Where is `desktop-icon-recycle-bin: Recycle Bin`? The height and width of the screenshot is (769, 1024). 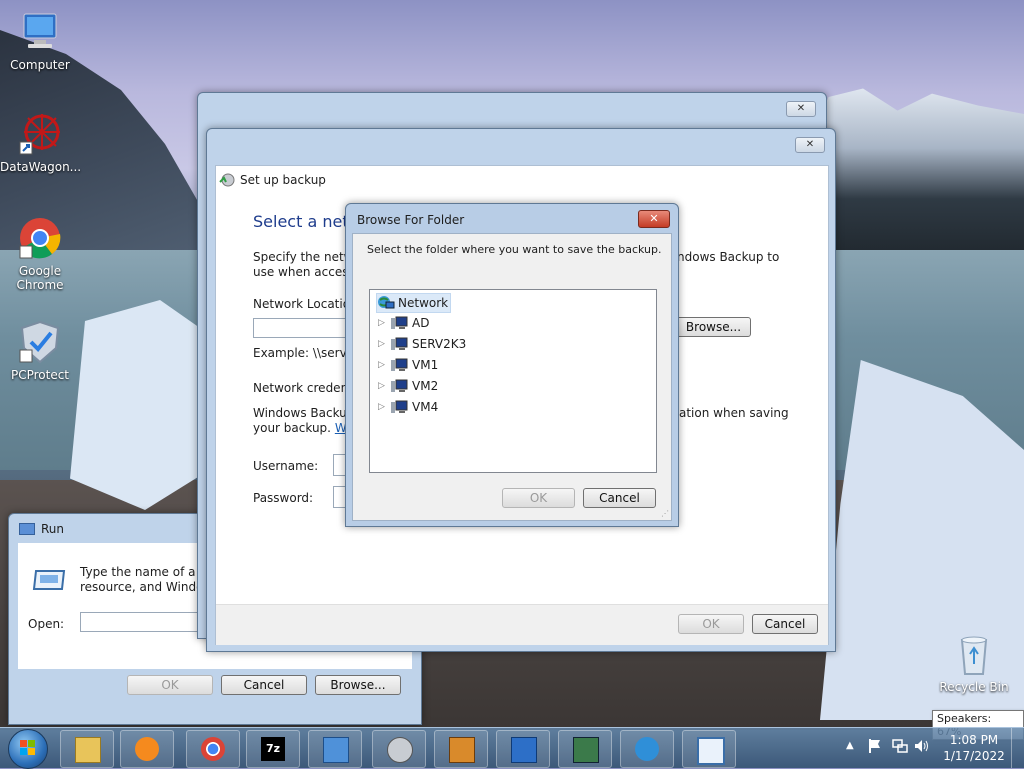
desktop-icon-recycle-bin: Recycle Bin is located at coordinates (974, 663).